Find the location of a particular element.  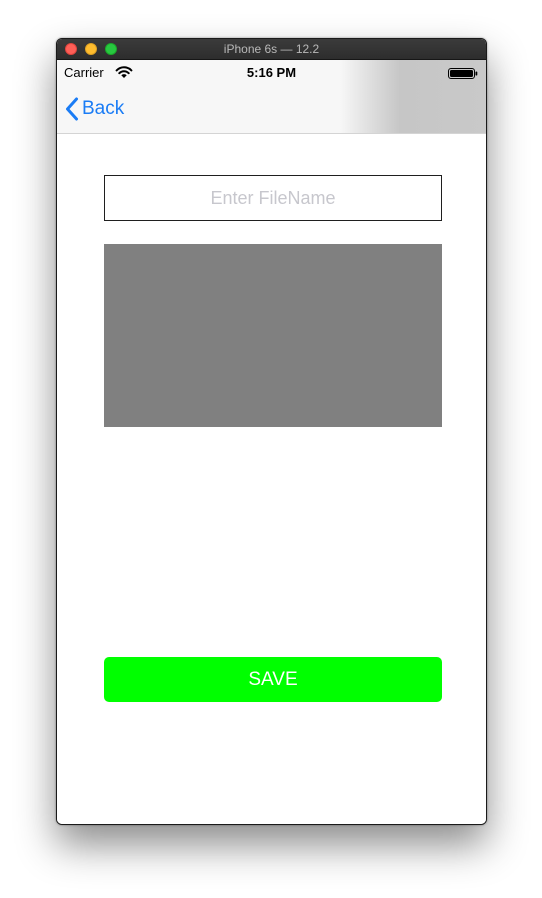

navigation-bar: Back is located at coordinates (271, 109).